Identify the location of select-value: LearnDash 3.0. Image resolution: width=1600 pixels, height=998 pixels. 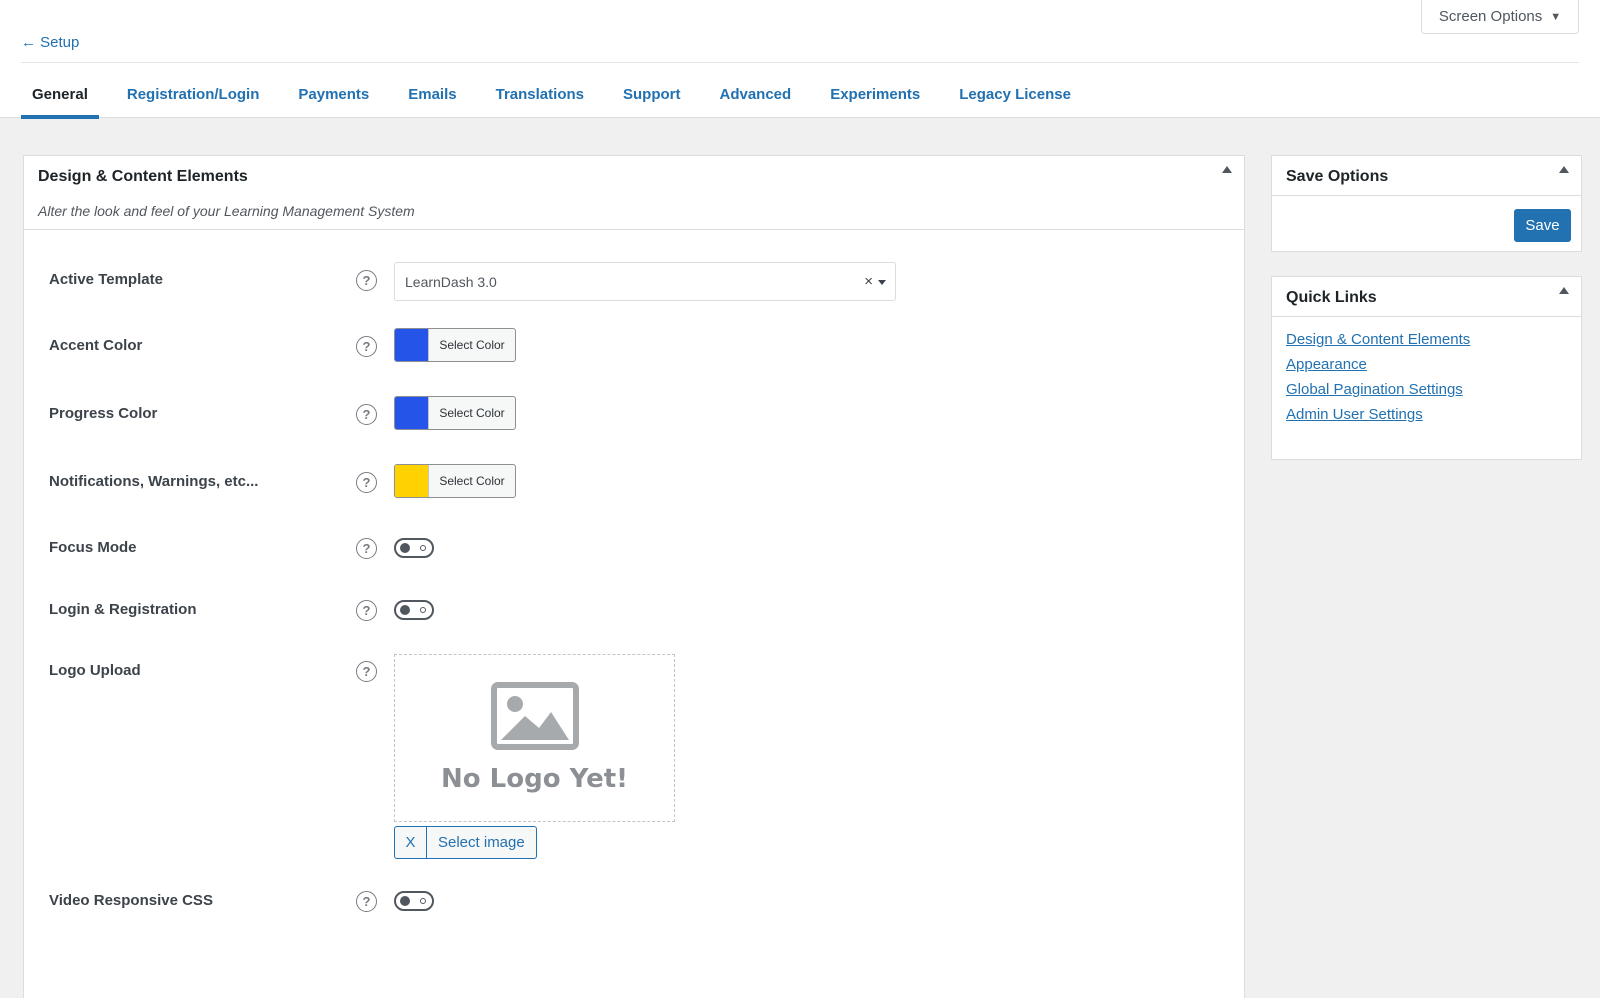
(451, 281).